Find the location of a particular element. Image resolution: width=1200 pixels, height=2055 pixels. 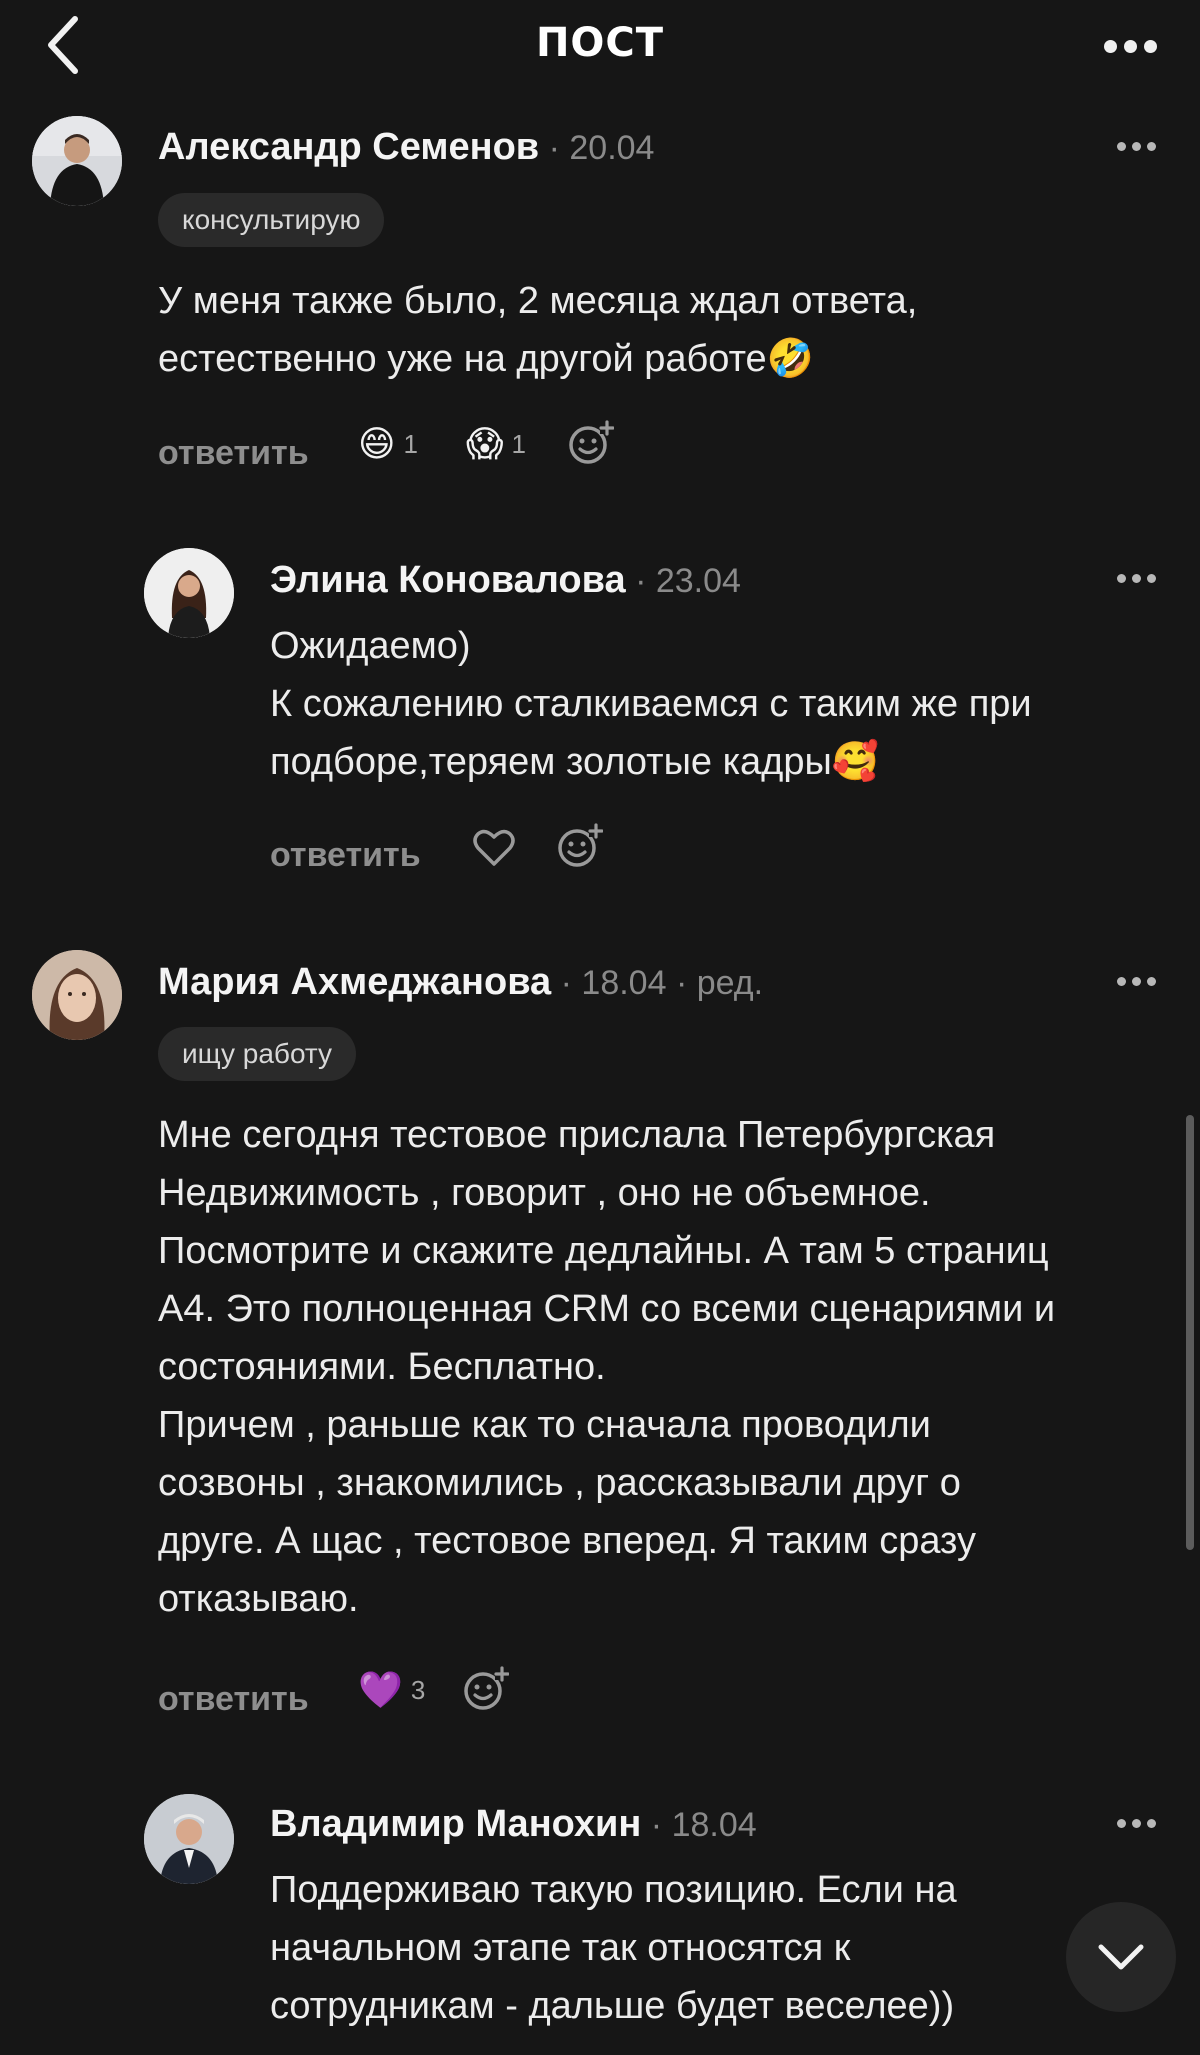

page-title: ПОСТ is located at coordinates (600, 43).